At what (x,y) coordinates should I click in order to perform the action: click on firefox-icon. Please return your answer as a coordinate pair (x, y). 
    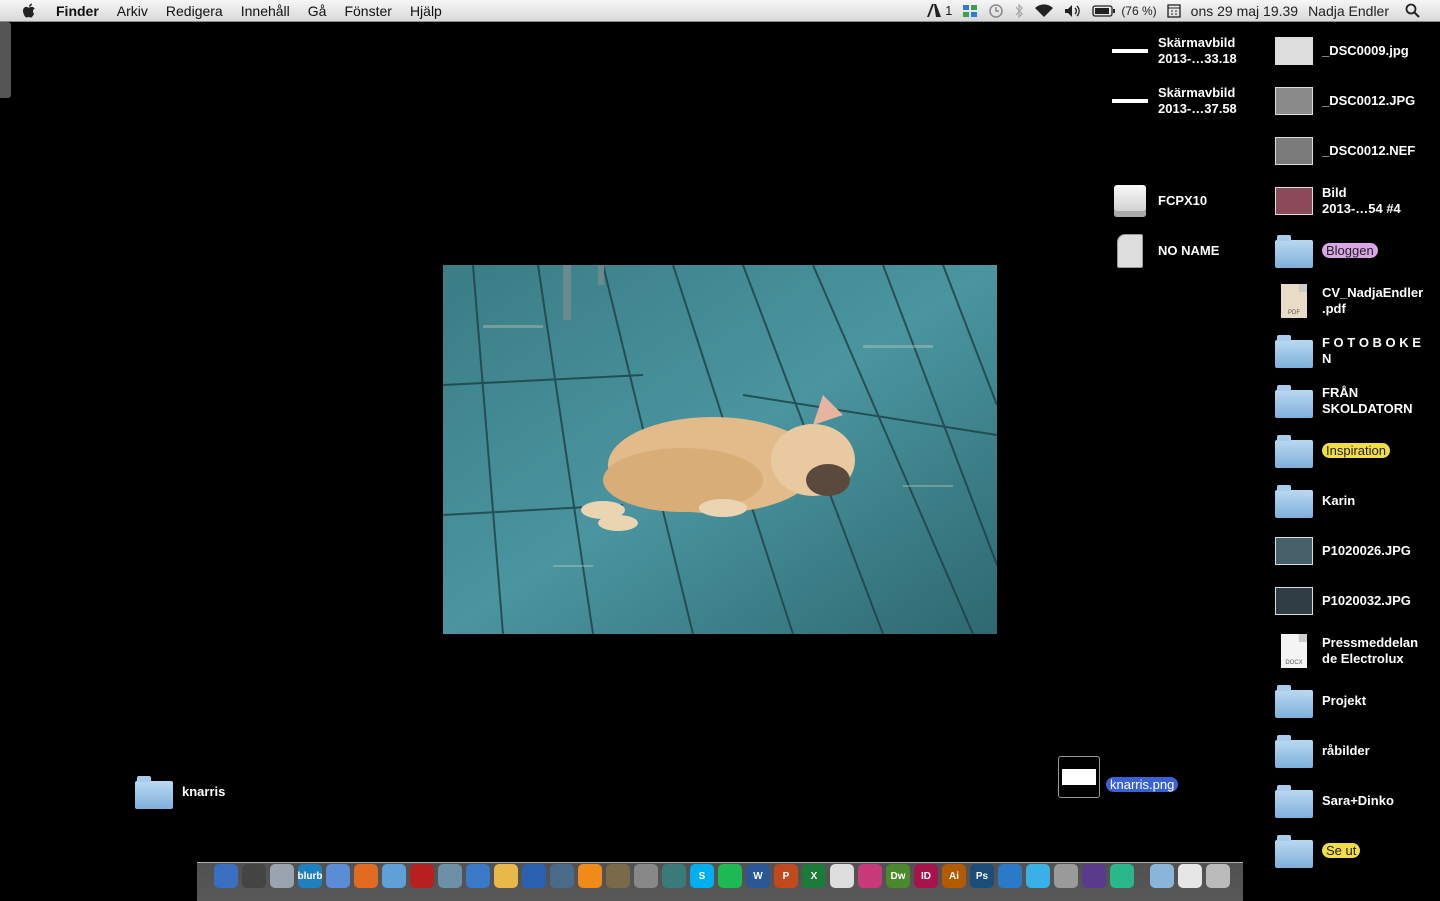
    Looking at the image, I should click on (366, 876).